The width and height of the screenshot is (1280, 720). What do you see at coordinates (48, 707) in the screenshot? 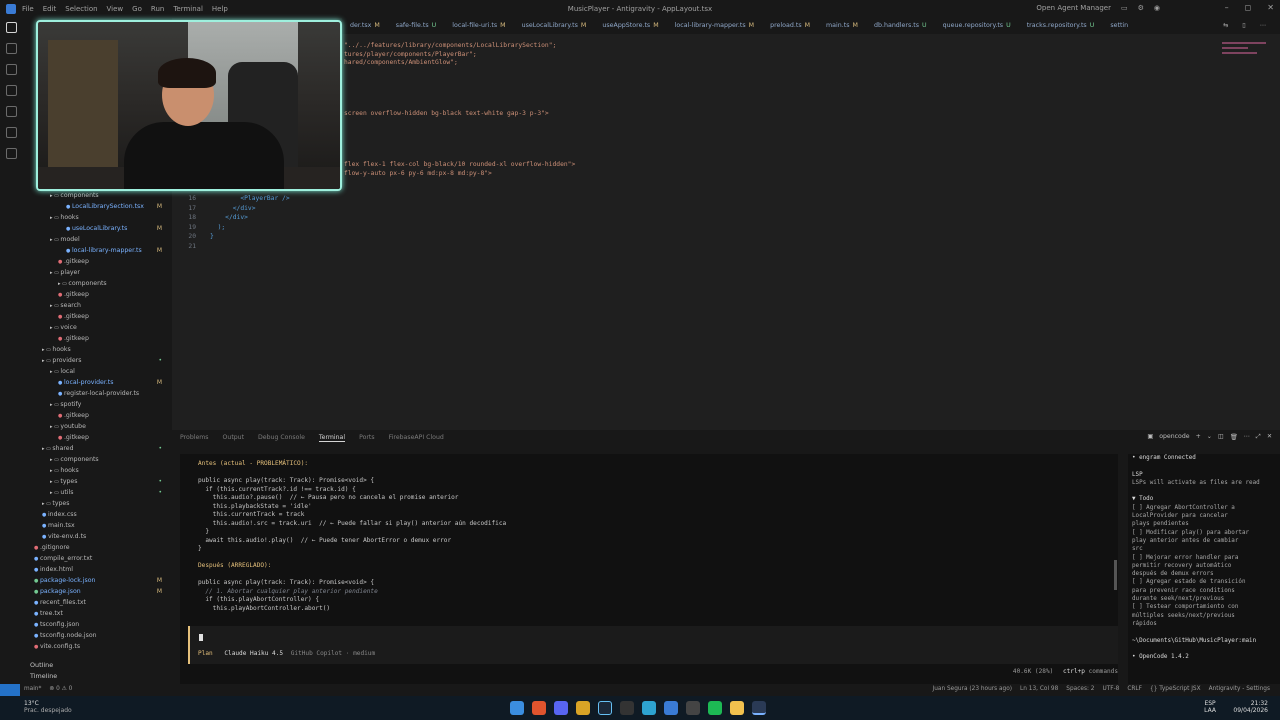
I see `weather-widget: 13°C Prac. despejado` at bounding box center [48, 707].